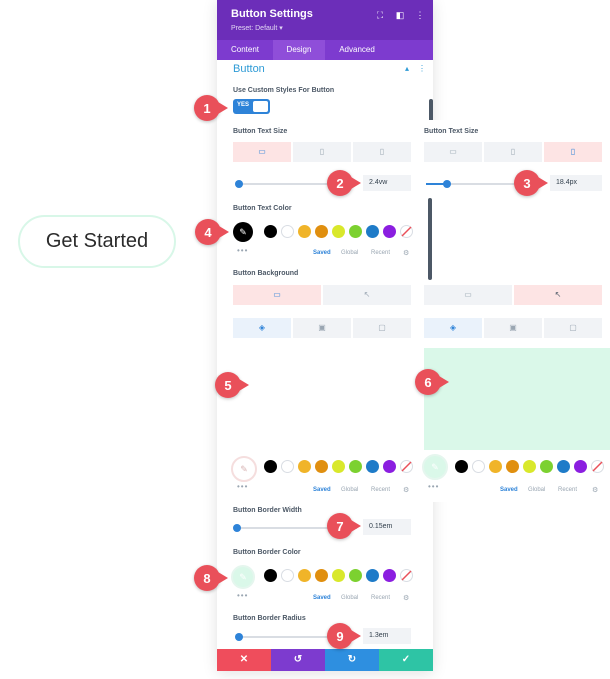  What do you see at coordinates (453, 328) in the screenshot?
I see `phone-bg-type-color-tab: ◈` at bounding box center [453, 328].